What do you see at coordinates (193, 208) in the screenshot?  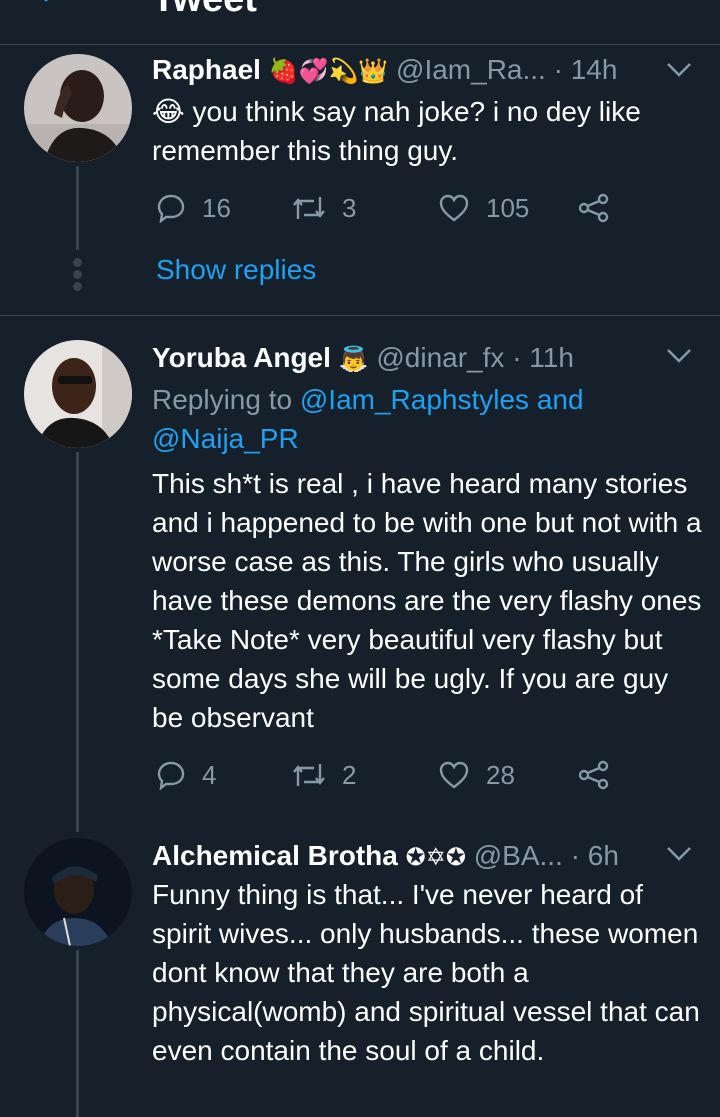 I see `reply-button: 16` at bounding box center [193, 208].